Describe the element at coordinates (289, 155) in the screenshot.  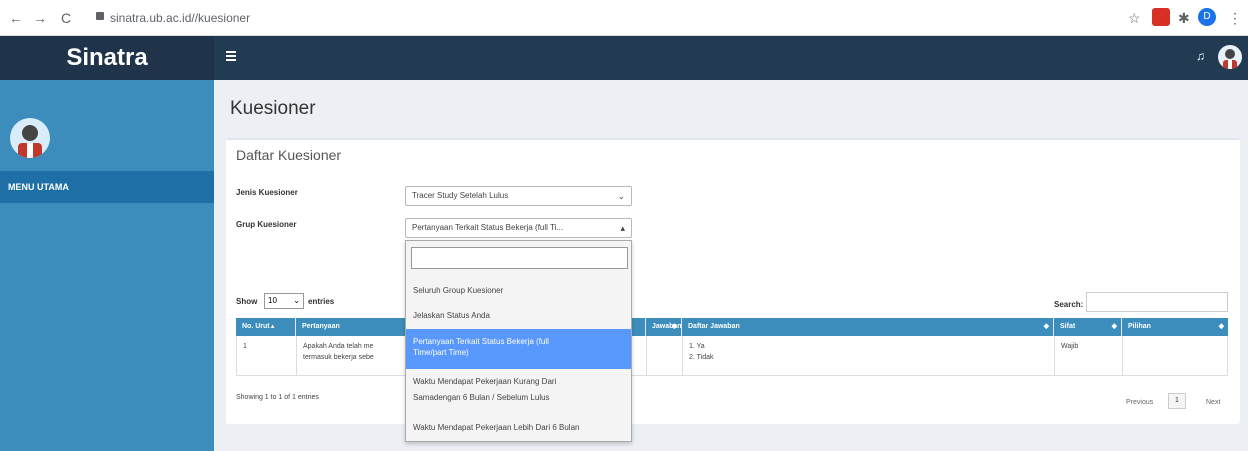
I see `panel-title: Daftar Kuesioner` at that location.